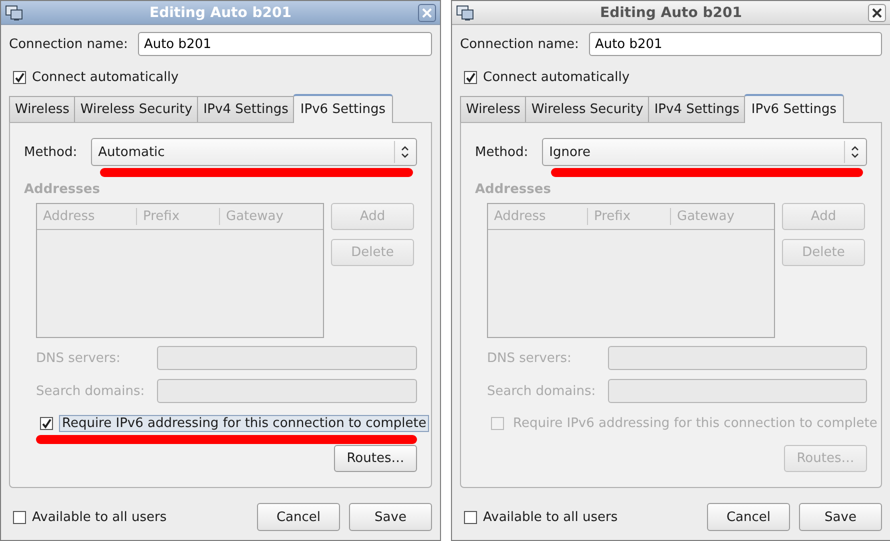 The width and height of the screenshot is (890, 541). Describe the element at coordinates (704, 152) in the screenshot. I see `method-dropdown: Ignore` at that location.